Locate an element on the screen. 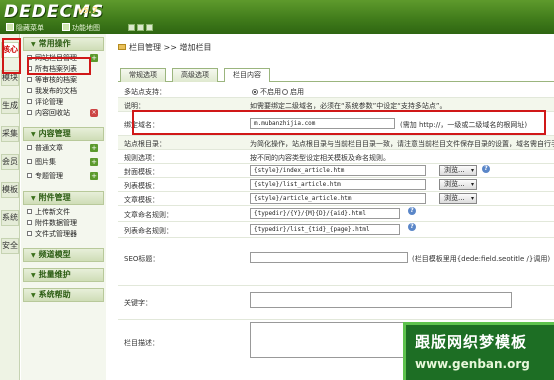  menu-item-articles: 普通文章 + is located at coordinates (66, 148).